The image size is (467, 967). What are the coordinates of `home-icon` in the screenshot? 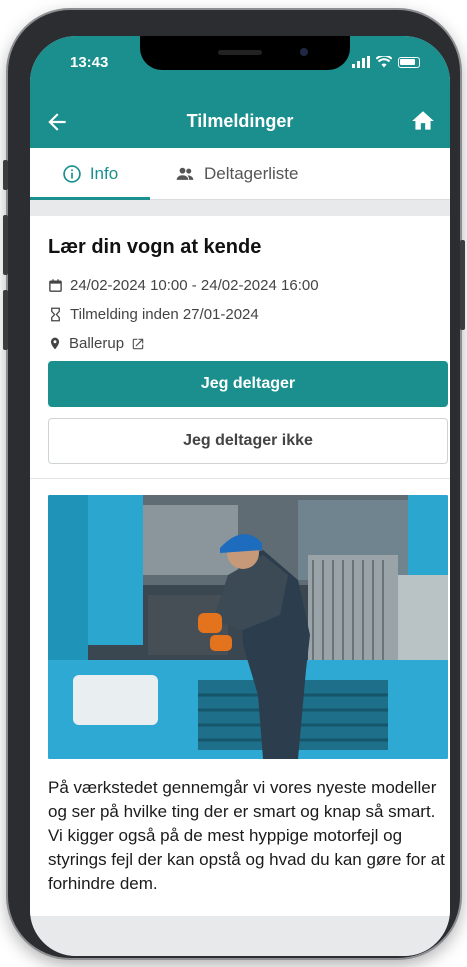 It's located at (423, 121).